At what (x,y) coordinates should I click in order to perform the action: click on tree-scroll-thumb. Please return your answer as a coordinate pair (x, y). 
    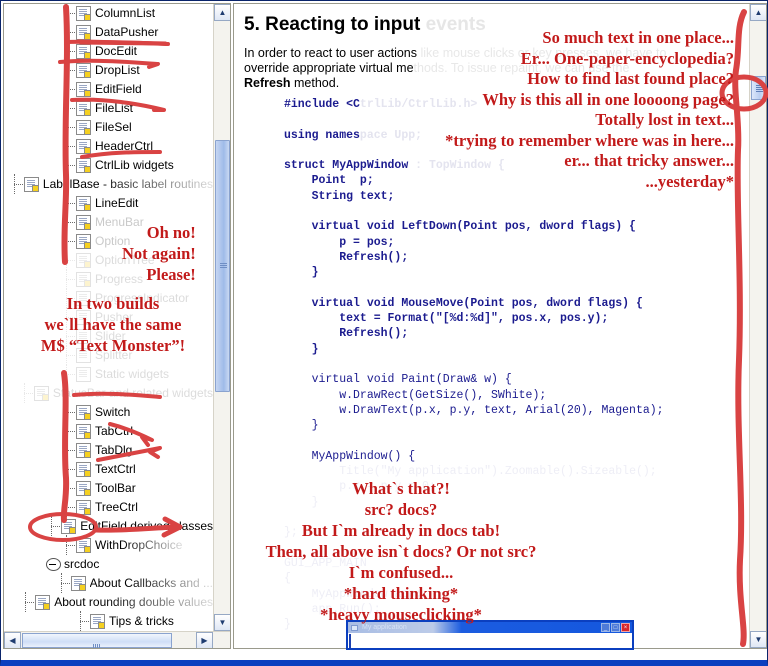
    Looking at the image, I should click on (222, 266).